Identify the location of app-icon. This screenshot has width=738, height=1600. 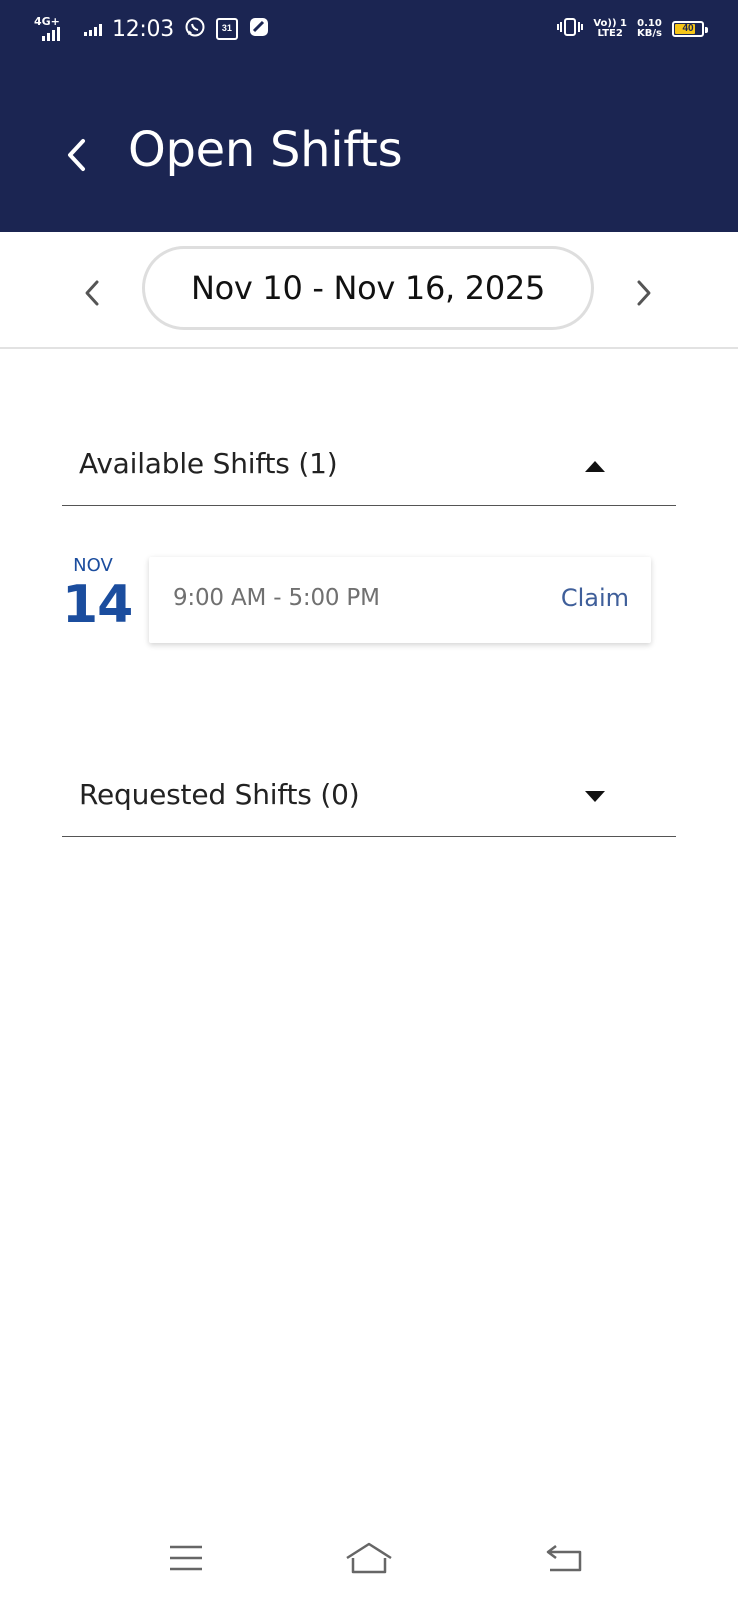
(259, 29).